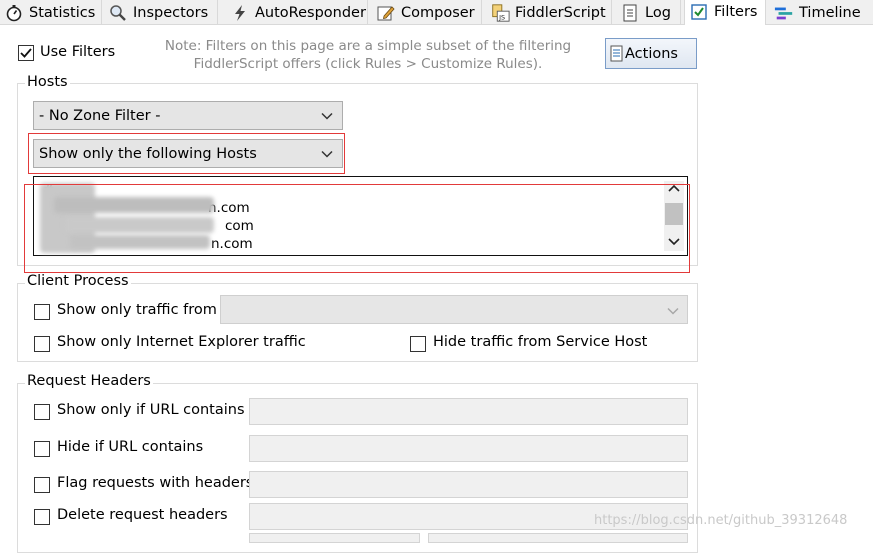 The width and height of the screenshot is (873, 553). What do you see at coordinates (42, 485) in the screenshot?
I see `flag-headers-checkbox` at bounding box center [42, 485].